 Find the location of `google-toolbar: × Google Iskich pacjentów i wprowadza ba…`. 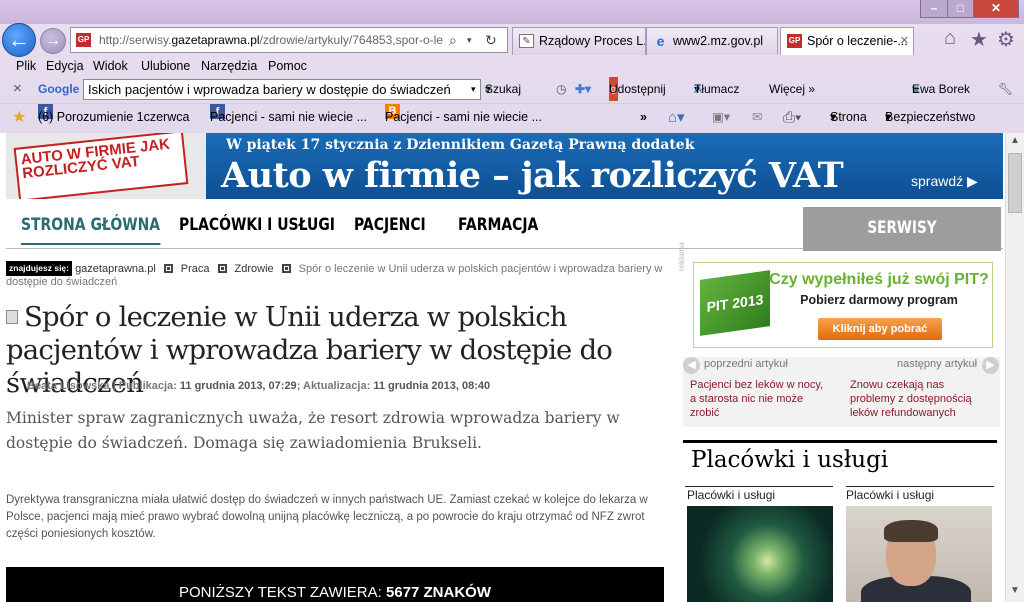

google-toolbar: × Google Iskich pacjentów i wprowadza ba… is located at coordinates (512, 89).